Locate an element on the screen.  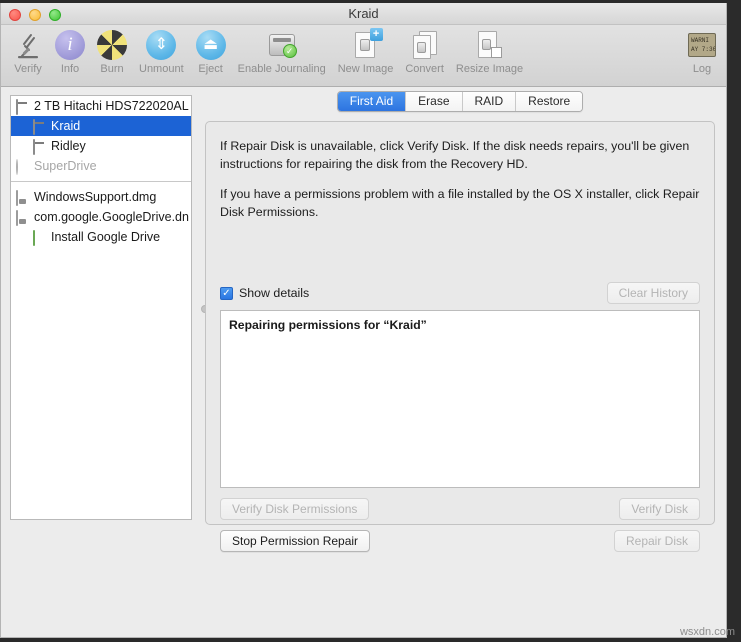
toolbar-button-info: Info is located at coordinates (70, 51).